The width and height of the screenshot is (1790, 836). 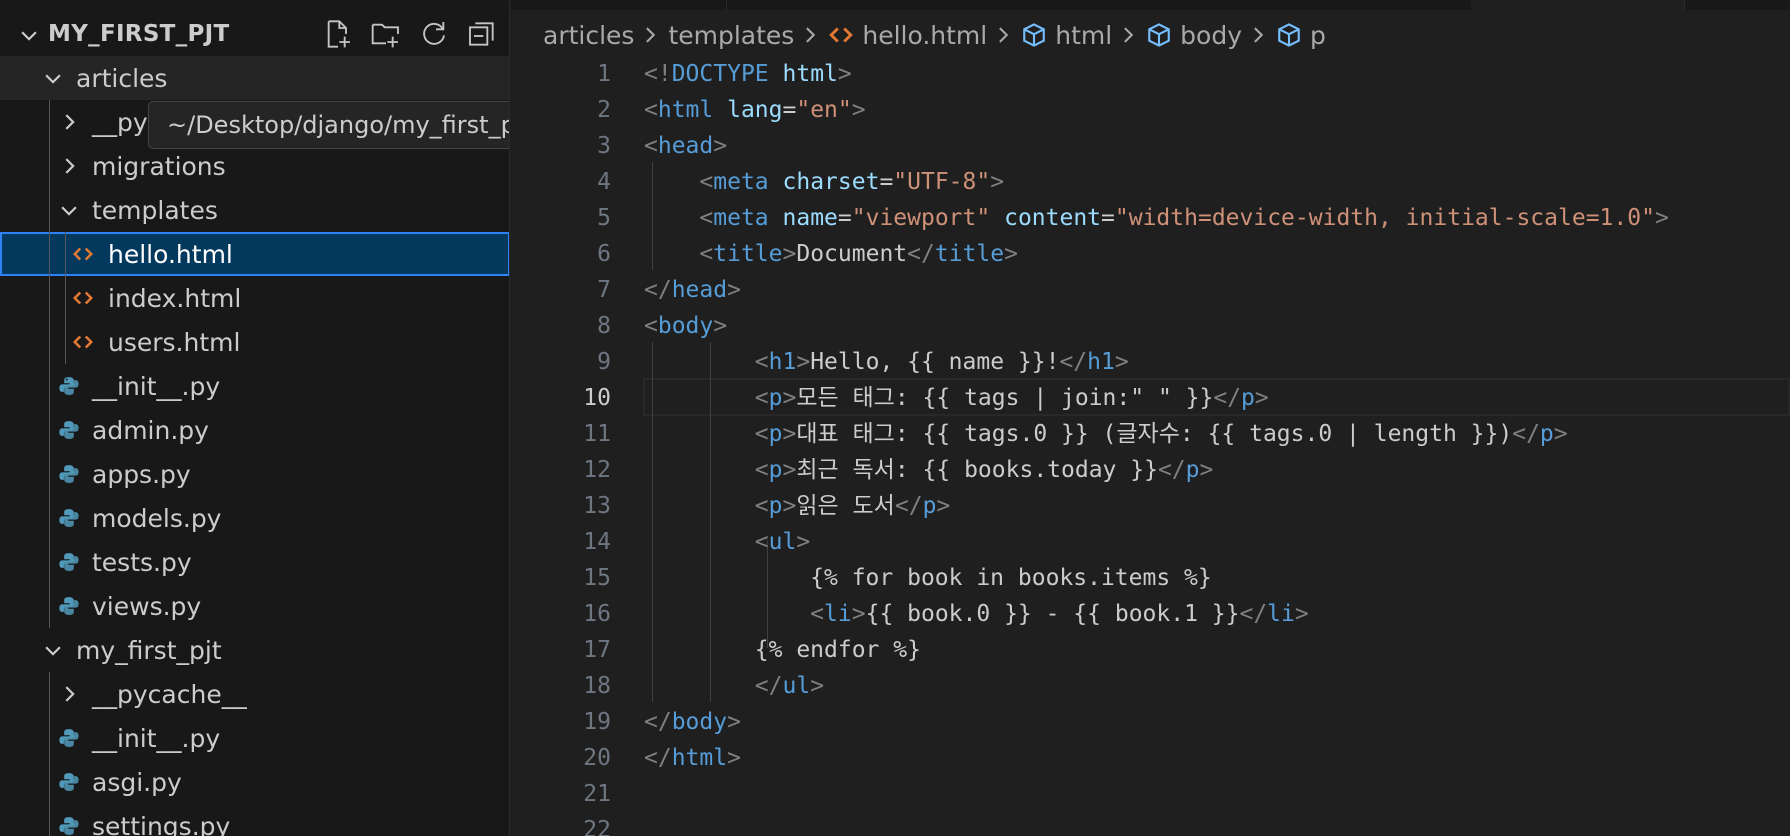 What do you see at coordinates (956, 398) in the screenshot?
I see `code-line: <p>모든 태그: {{ tags | join:" " }}</p>` at bounding box center [956, 398].